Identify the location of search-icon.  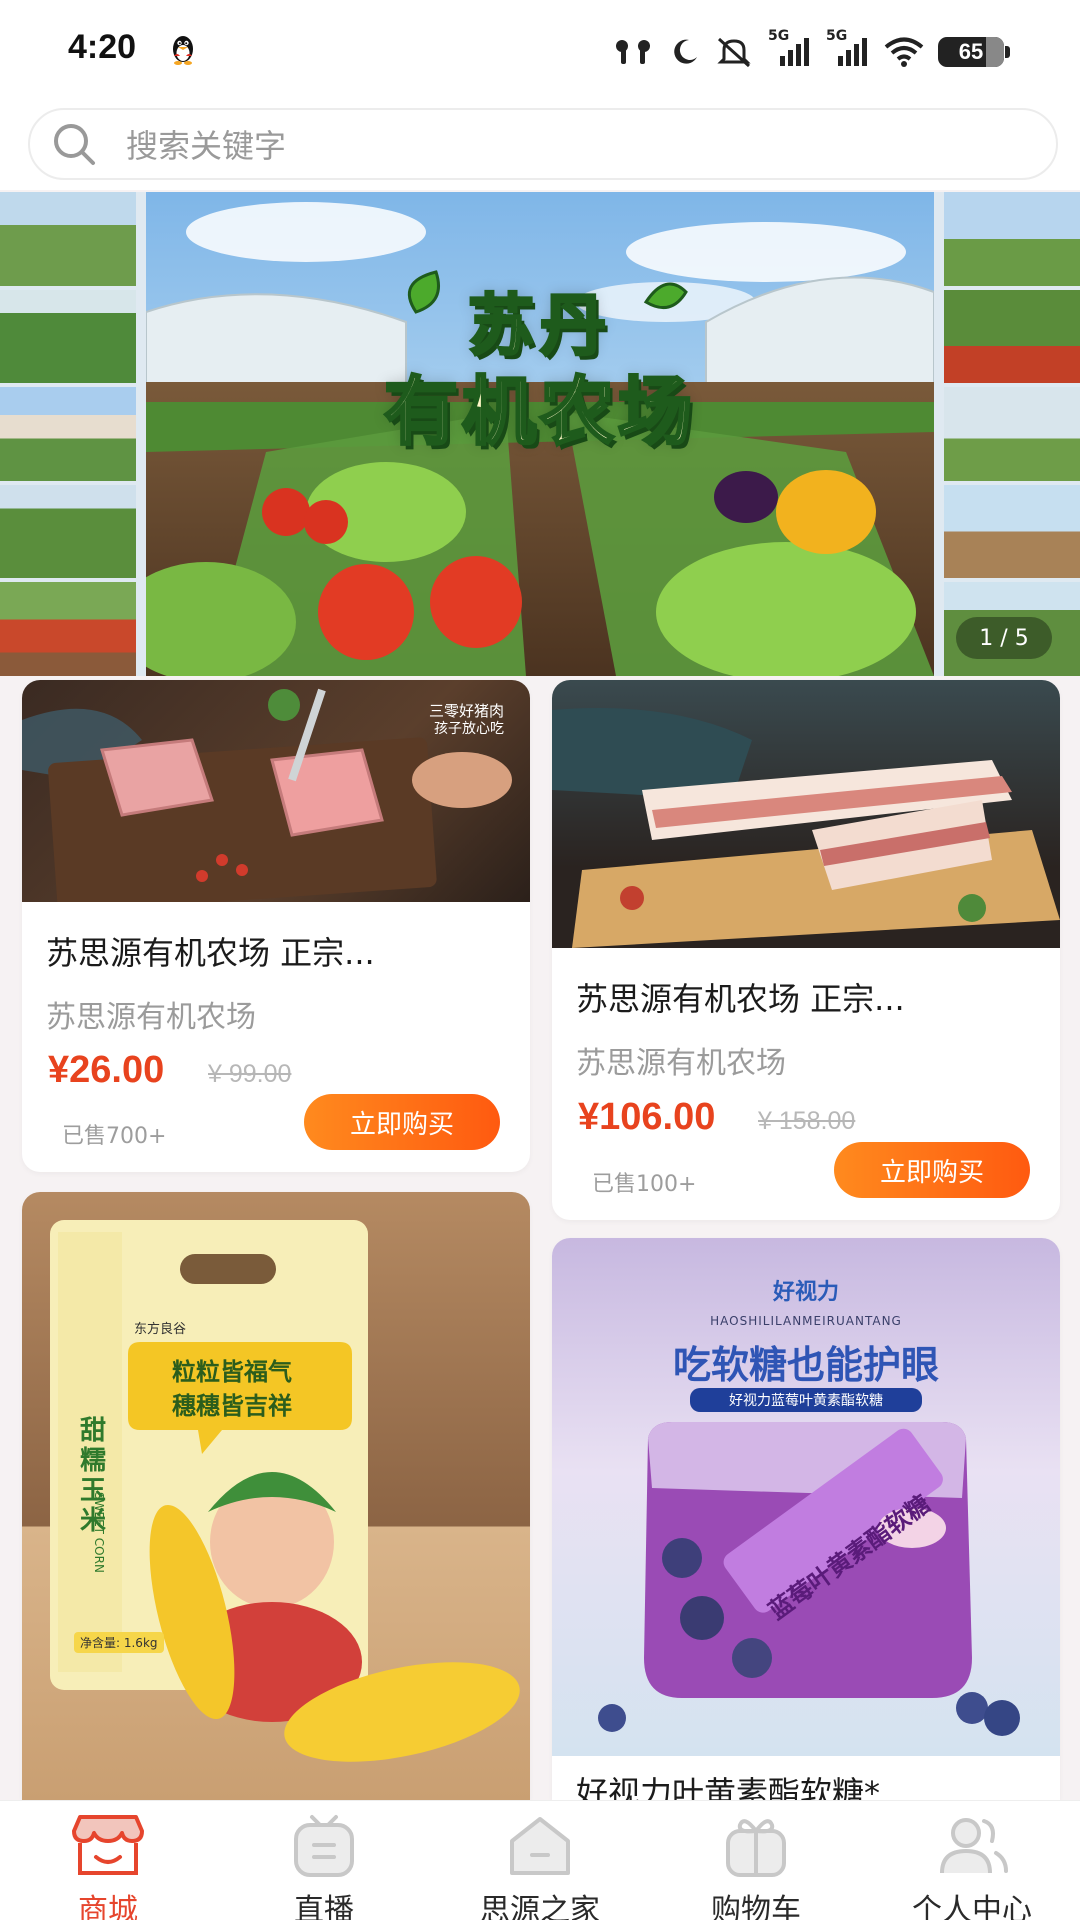
(74, 144).